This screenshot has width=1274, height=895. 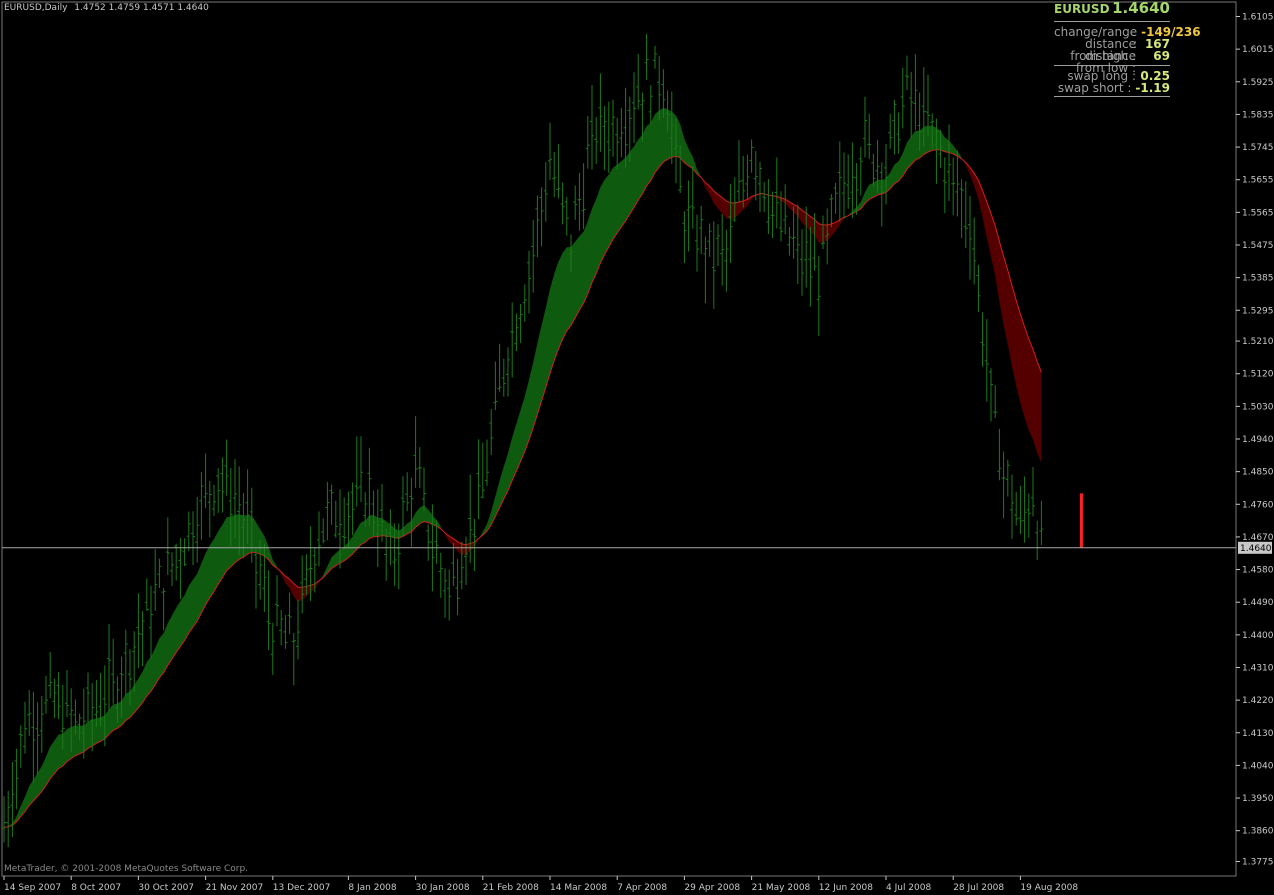 I want to click on y-tick-label: 1.5210, so click(x=1258, y=342).